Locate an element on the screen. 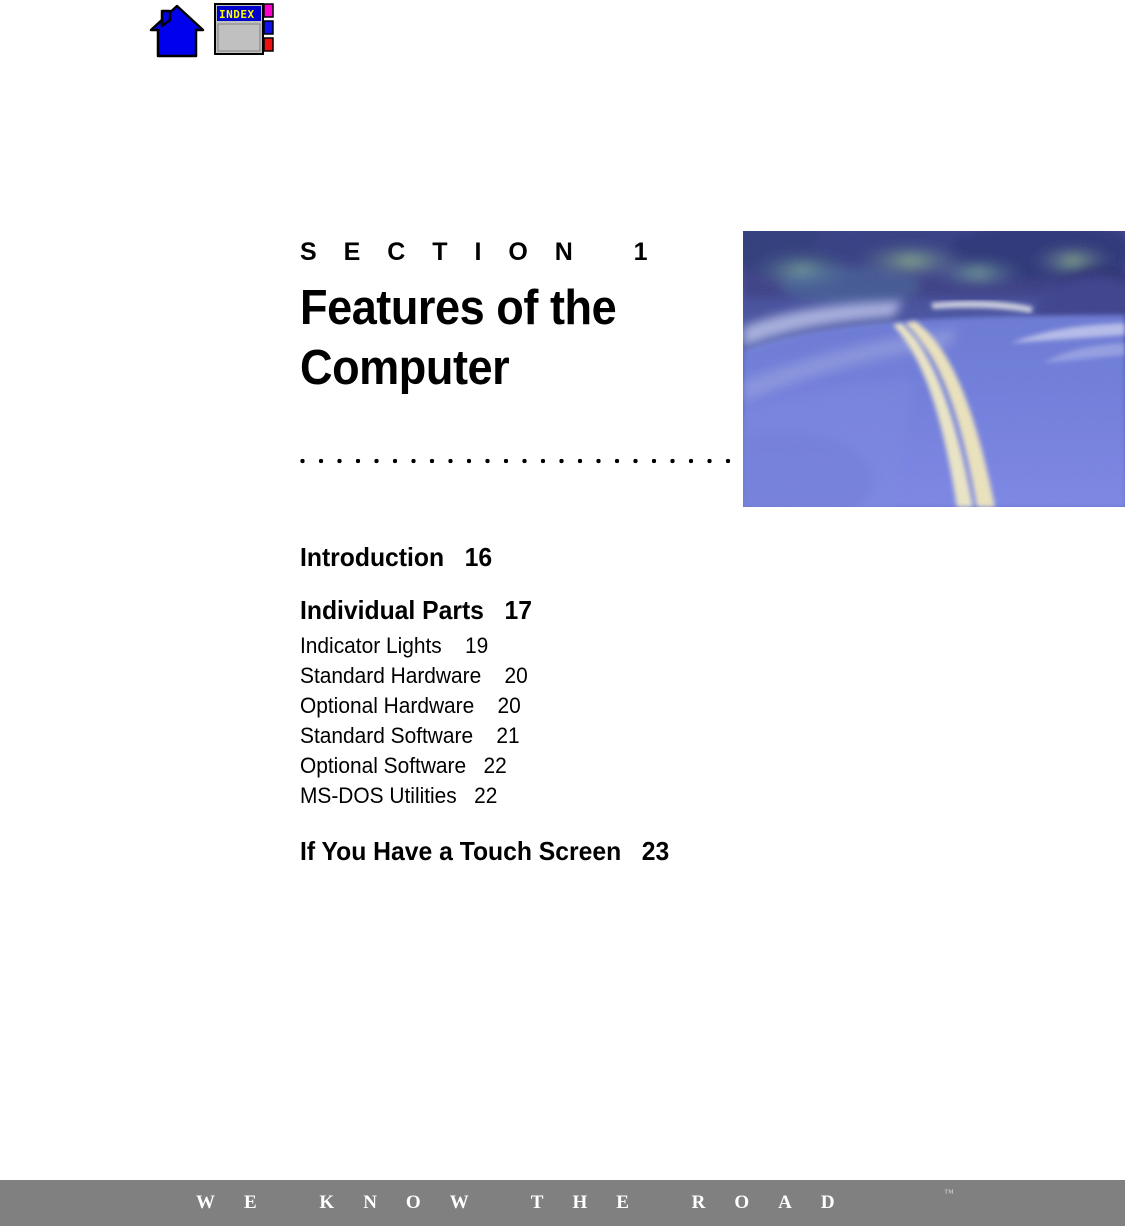  trademark-symbol: ™ is located at coordinates (949, 1193).